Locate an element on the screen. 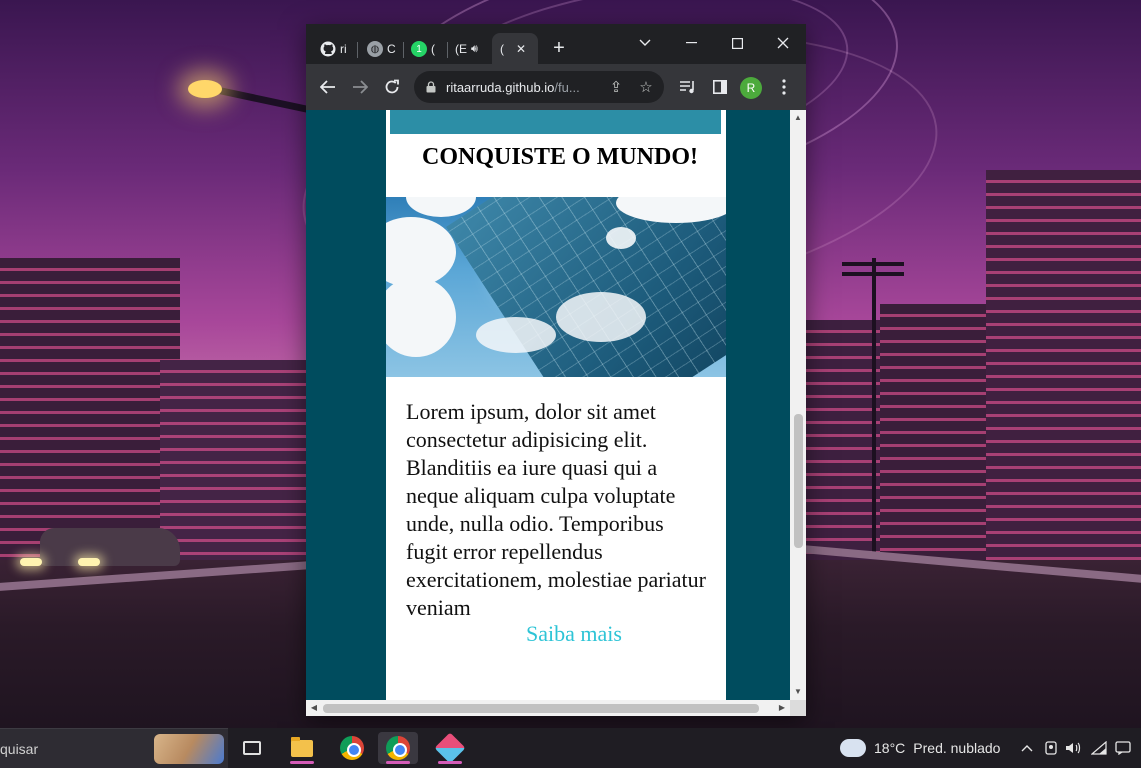 This screenshot has height=768, width=1141. folder-icon is located at coordinates (302, 746).